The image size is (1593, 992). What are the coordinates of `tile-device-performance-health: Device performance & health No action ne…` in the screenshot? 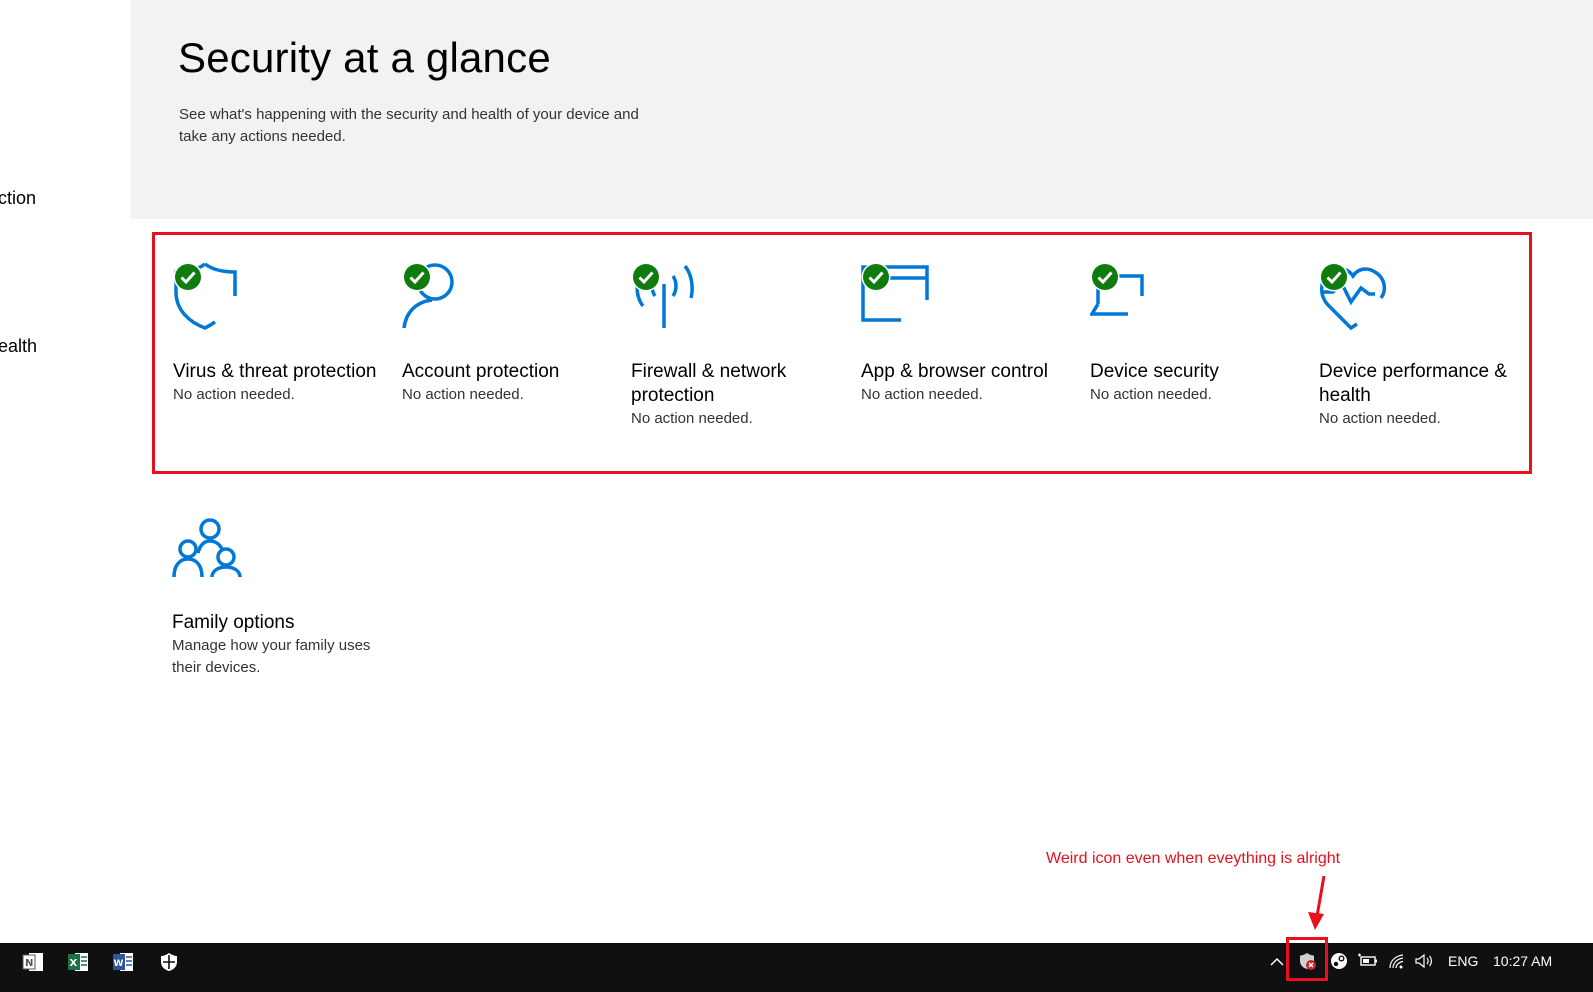 It's located at (1424, 346).